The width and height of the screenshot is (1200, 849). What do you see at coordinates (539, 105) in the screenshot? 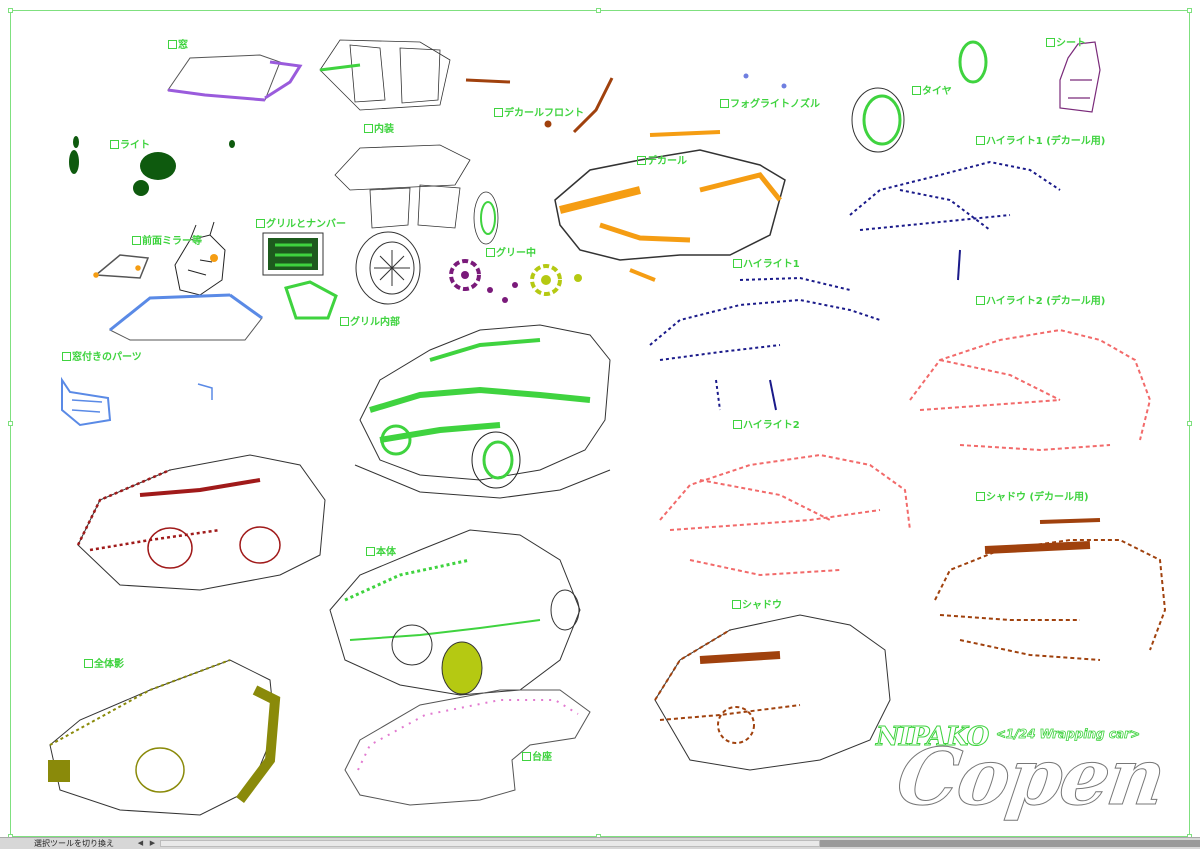
I see `part-decal-front` at bounding box center [539, 105].